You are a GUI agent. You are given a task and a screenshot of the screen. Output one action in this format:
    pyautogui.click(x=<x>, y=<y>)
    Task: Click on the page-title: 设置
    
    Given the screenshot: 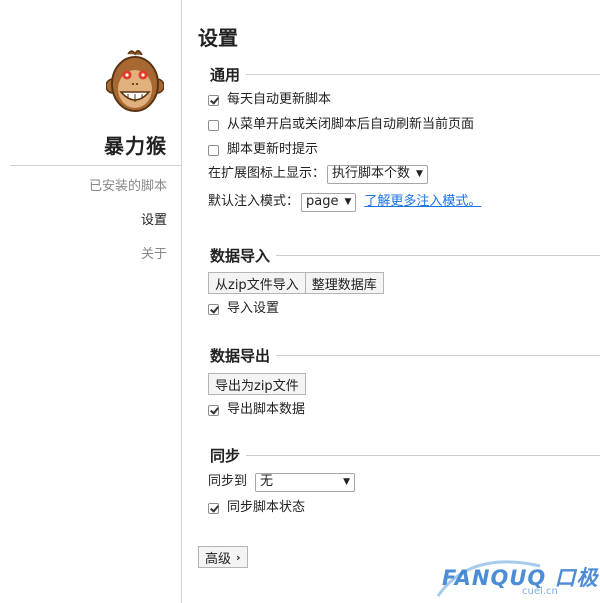 What is the action you would take?
    pyautogui.click(x=218, y=38)
    